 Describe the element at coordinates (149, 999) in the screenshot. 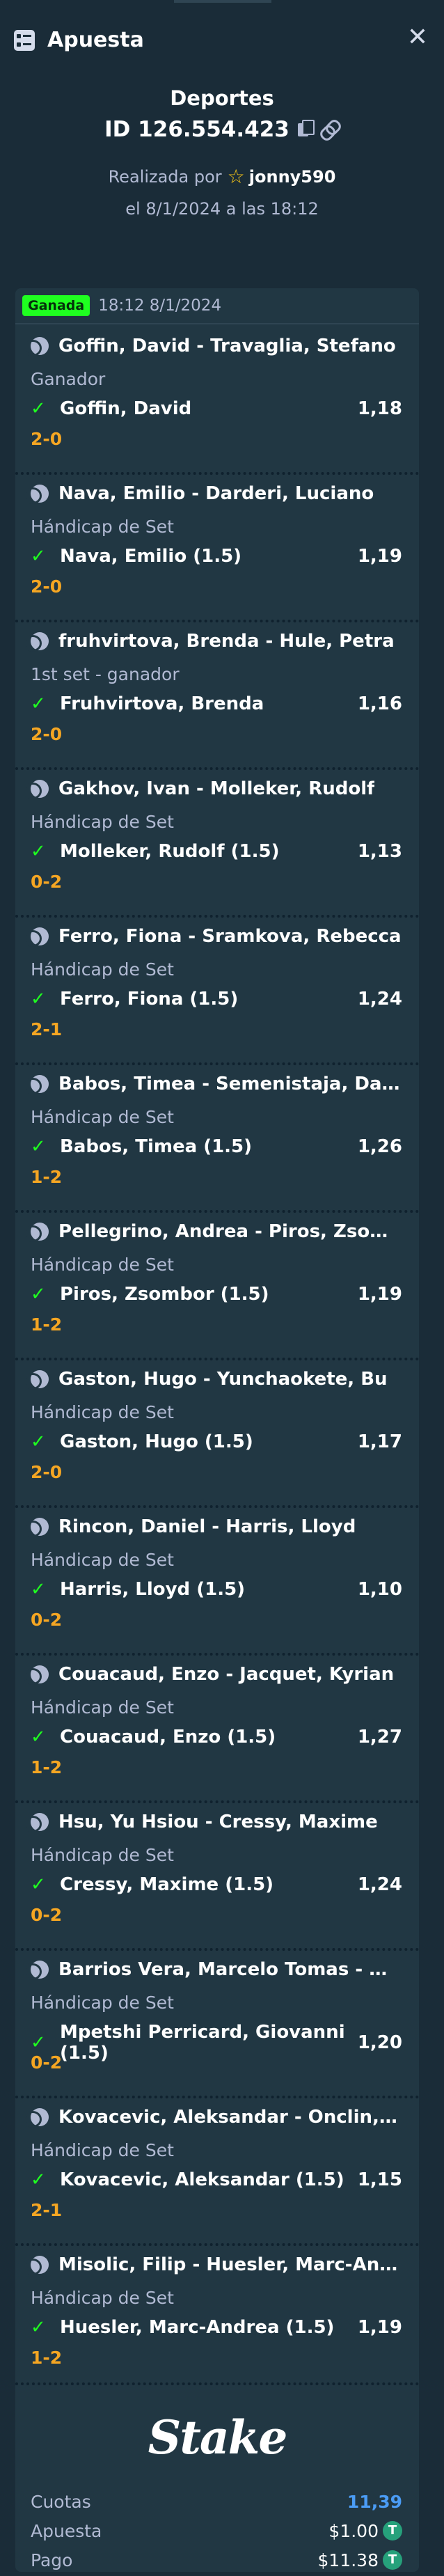

I see `selection-name: Ferro, Fiona (1.5)` at that location.